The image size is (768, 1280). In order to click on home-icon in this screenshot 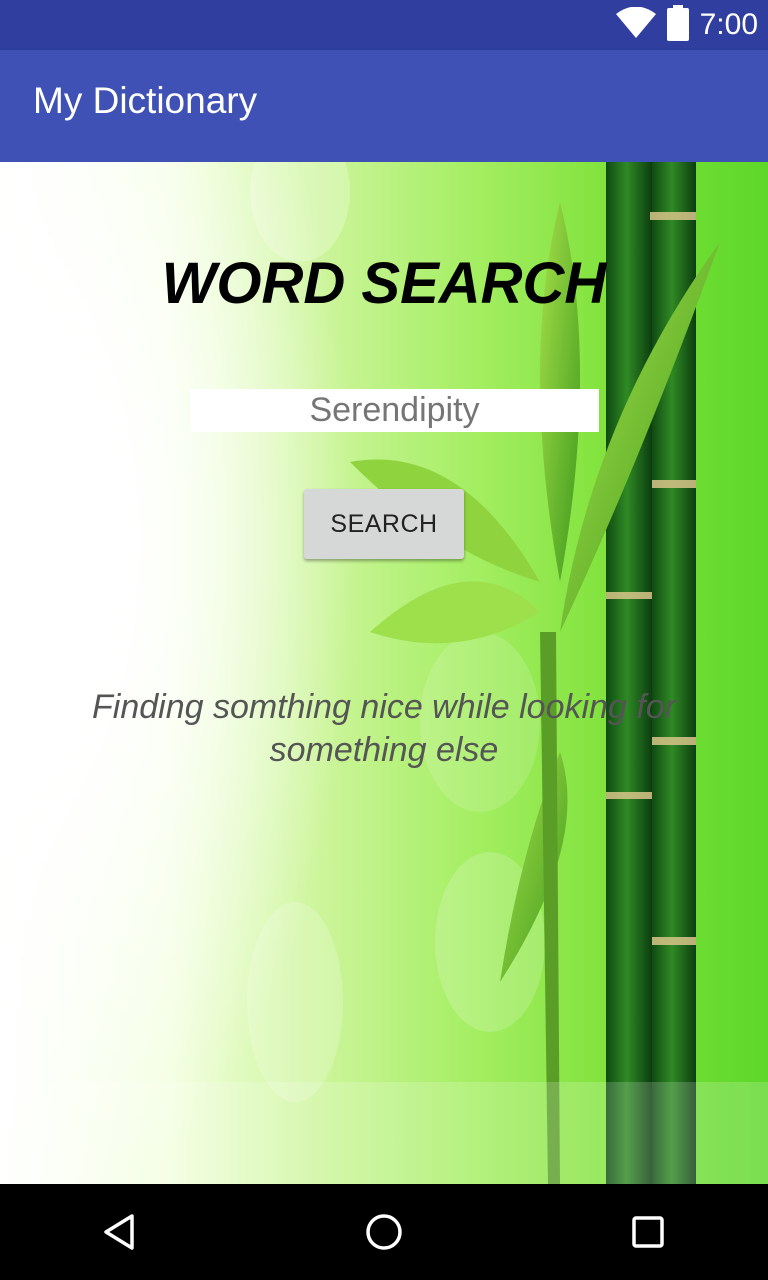, I will do `click(384, 1232)`.